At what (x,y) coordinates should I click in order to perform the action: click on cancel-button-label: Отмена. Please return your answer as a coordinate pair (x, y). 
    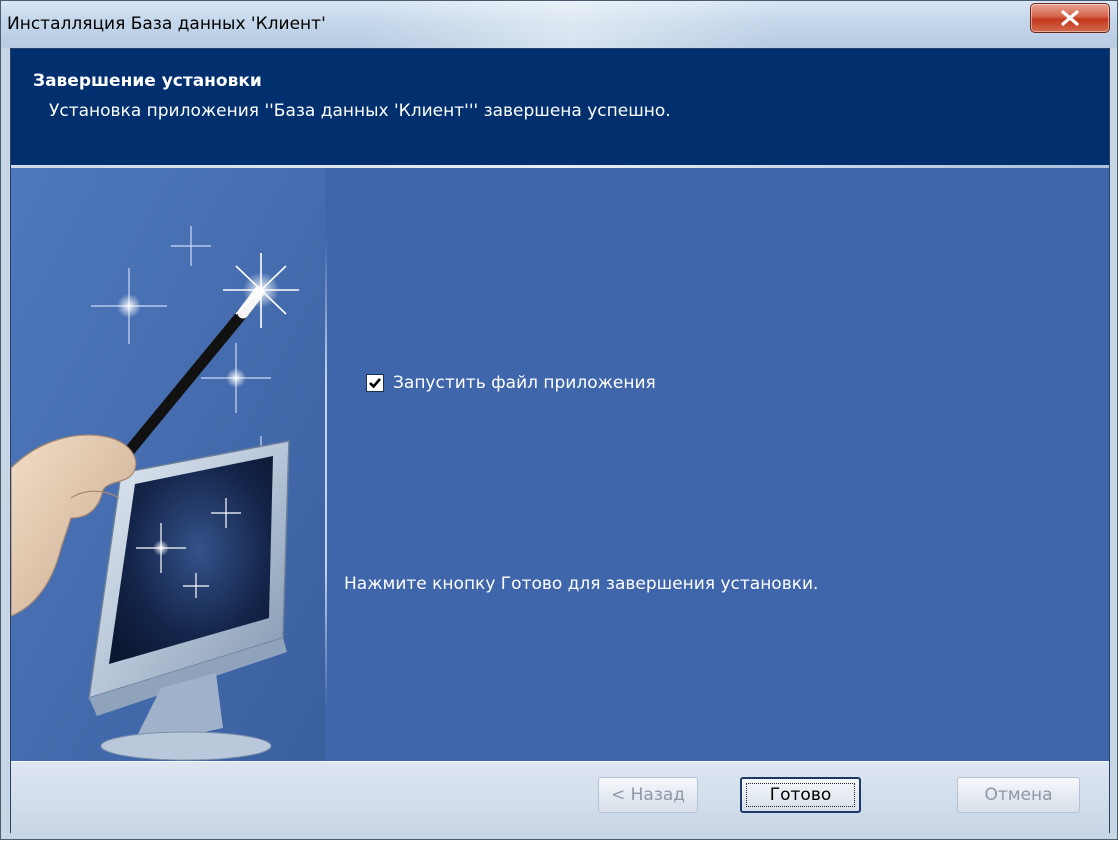
    Looking at the image, I should click on (1018, 795).